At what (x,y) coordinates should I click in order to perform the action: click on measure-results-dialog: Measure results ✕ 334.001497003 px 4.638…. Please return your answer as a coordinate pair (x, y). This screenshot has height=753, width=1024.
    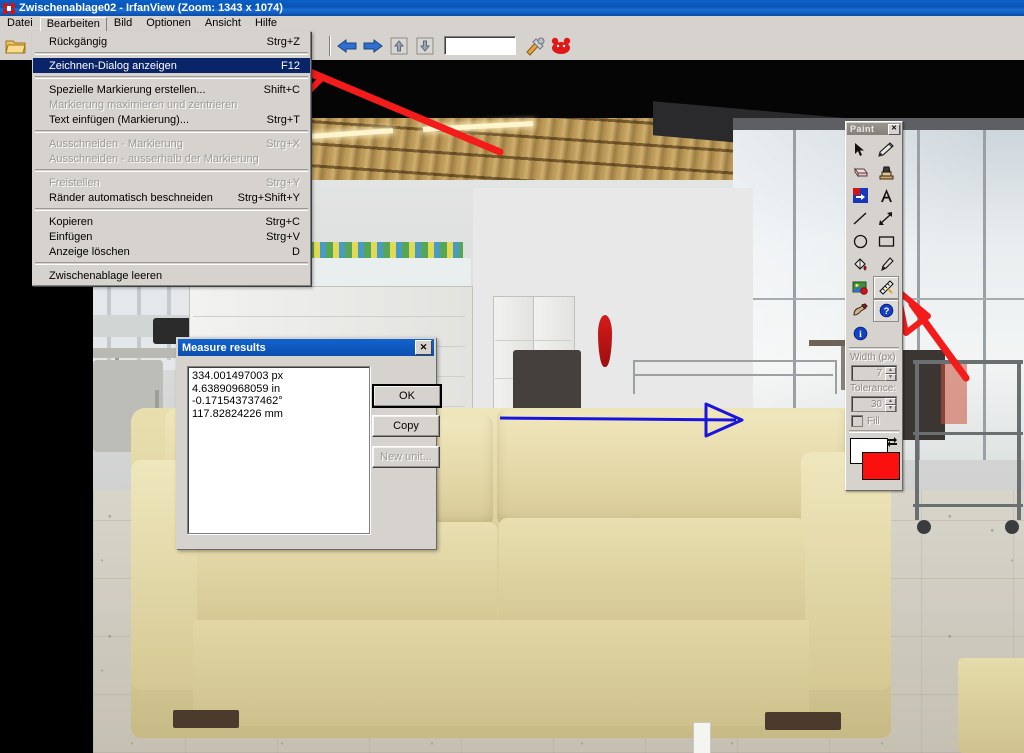
    Looking at the image, I should click on (309, 443).